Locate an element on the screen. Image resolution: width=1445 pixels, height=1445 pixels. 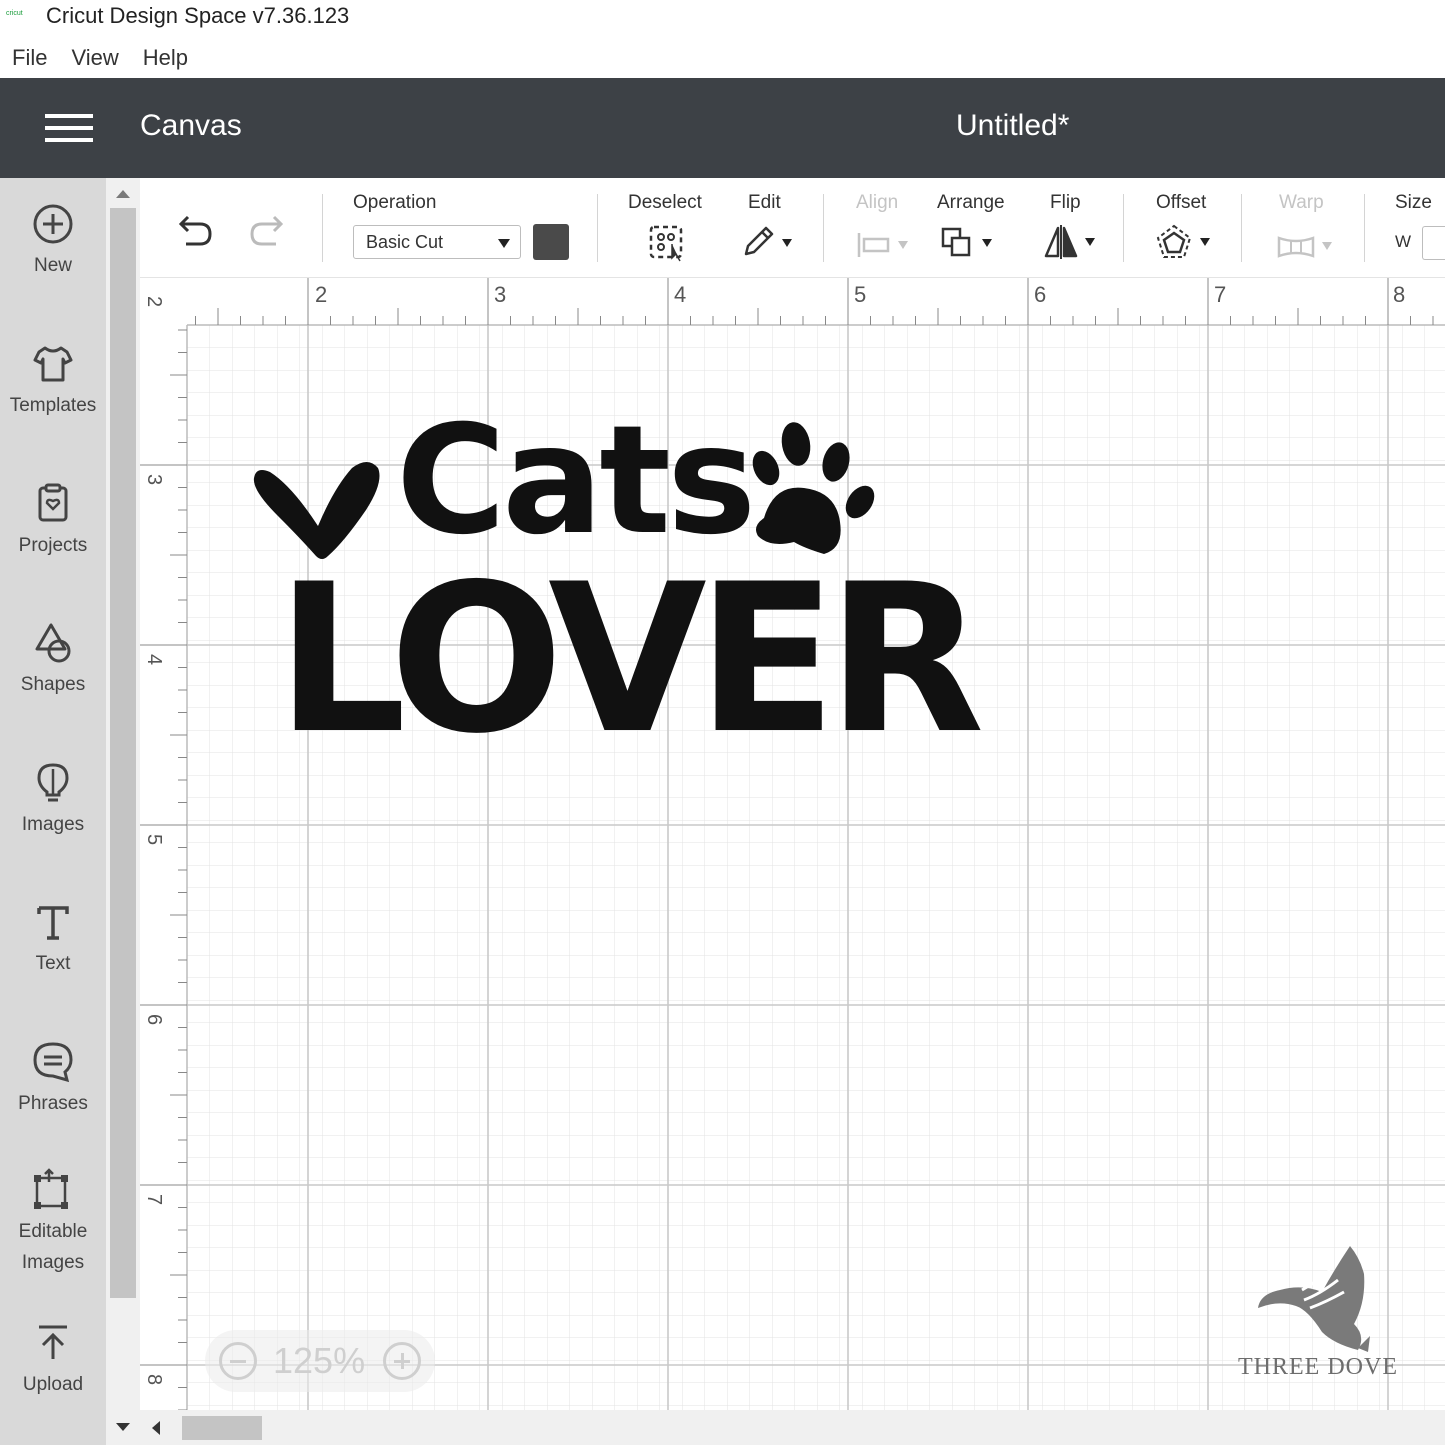
operation-color-swatch is located at coordinates (551, 242).